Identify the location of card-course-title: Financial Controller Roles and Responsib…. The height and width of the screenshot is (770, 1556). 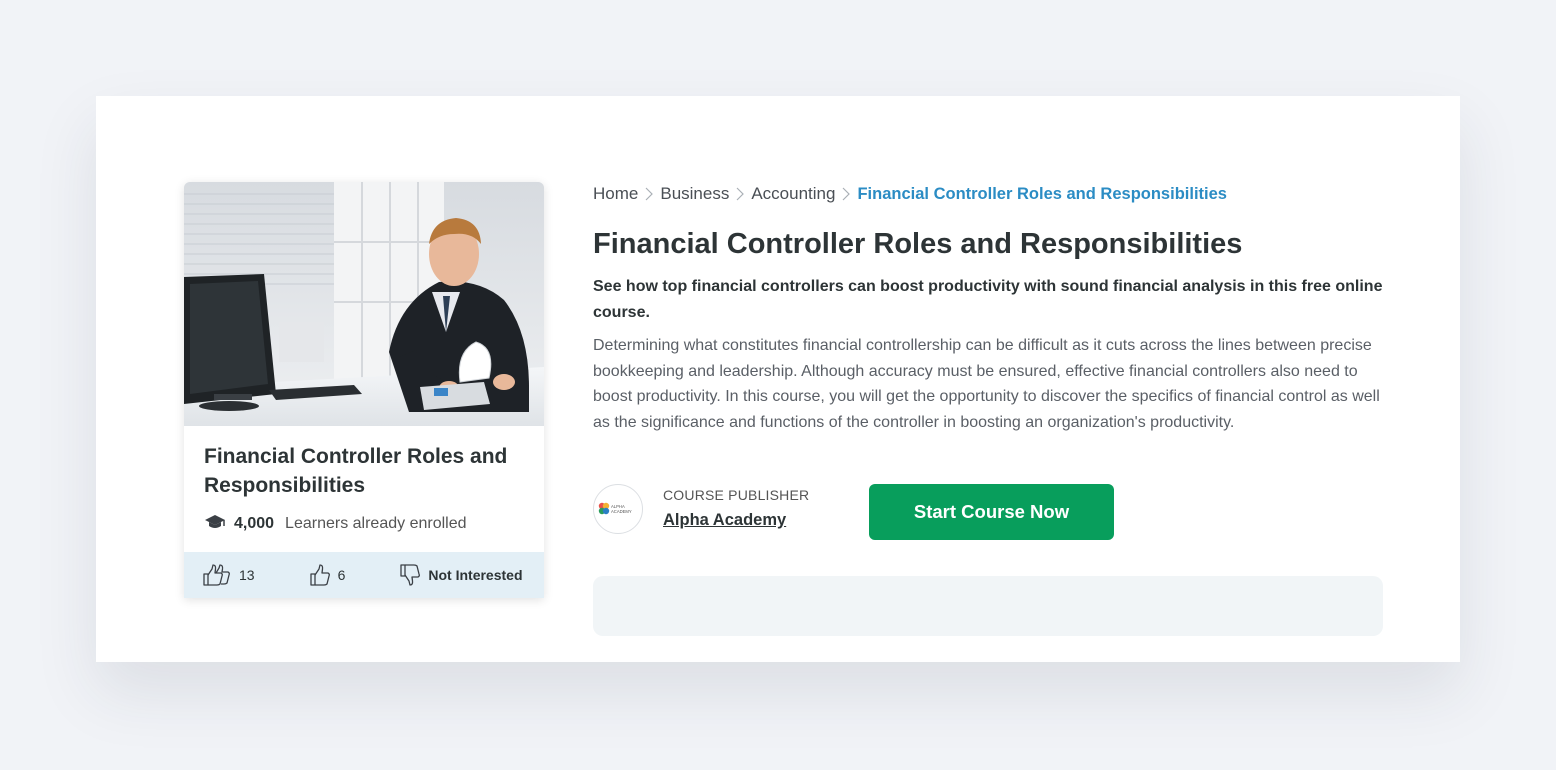
(356, 471).